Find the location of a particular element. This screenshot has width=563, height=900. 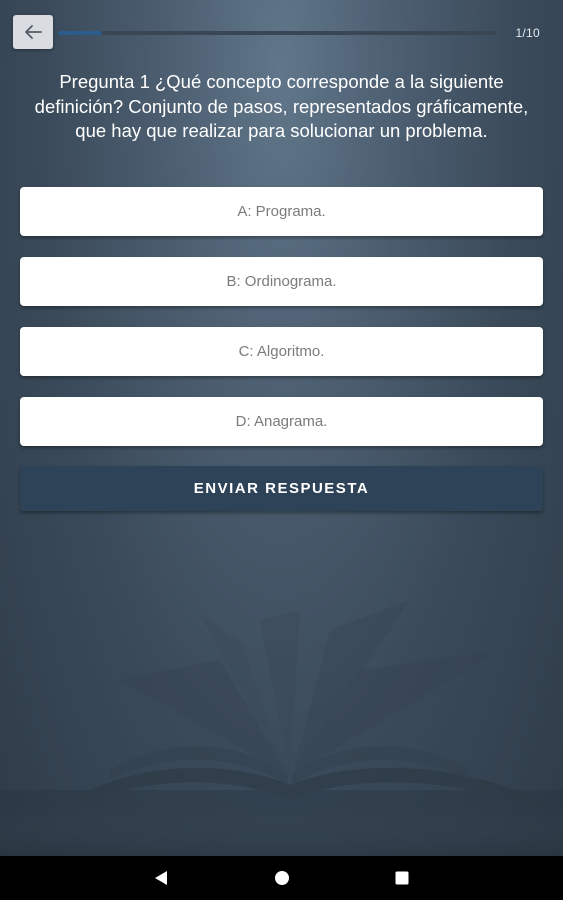

system-home-button is located at coordinates (282, 878).